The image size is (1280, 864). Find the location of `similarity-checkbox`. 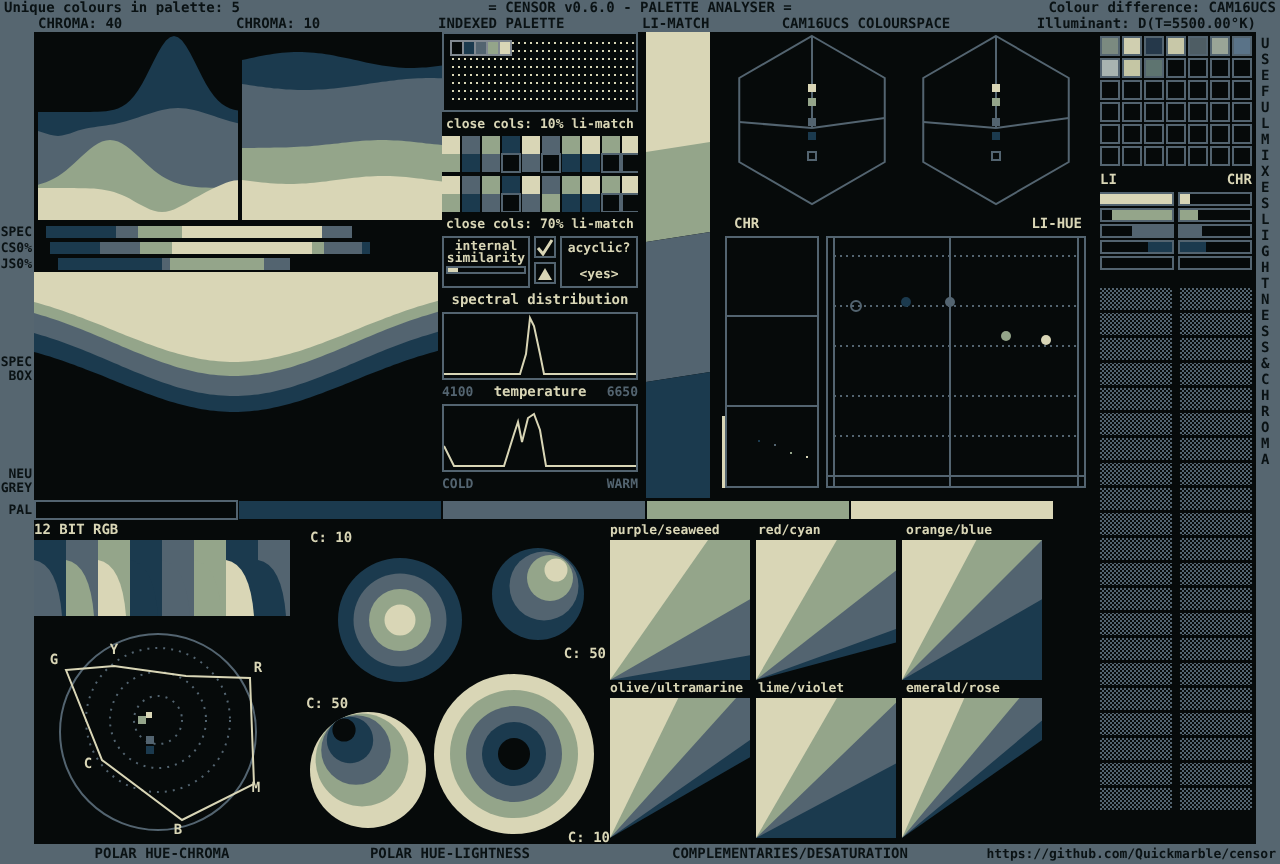

similarity-checkbox is located at coordinates (545, 247).